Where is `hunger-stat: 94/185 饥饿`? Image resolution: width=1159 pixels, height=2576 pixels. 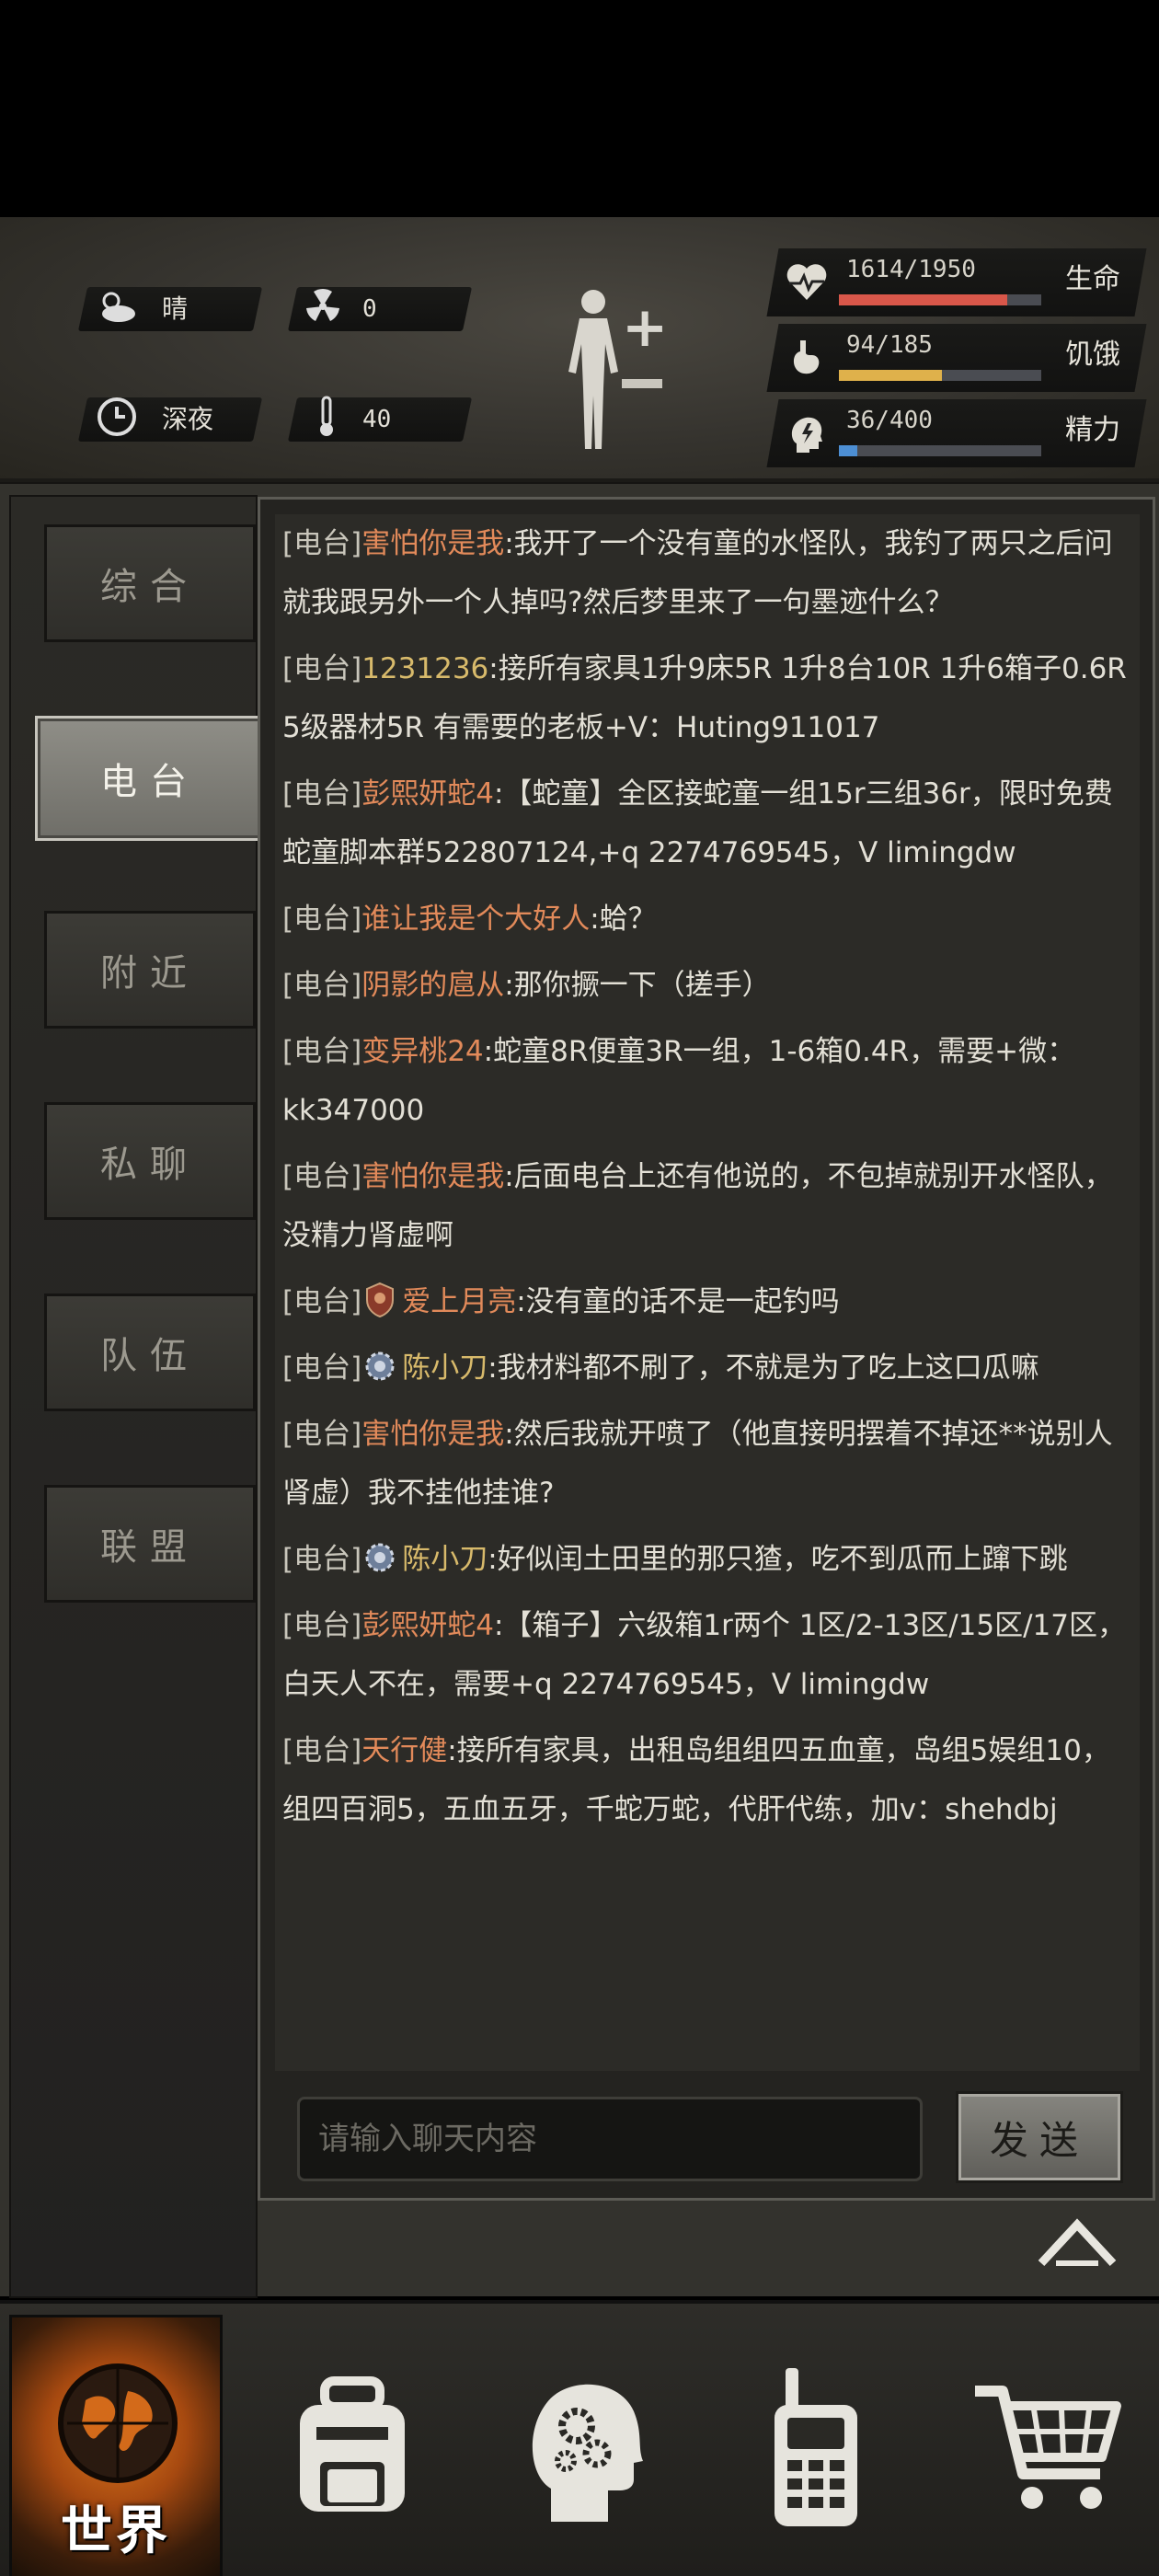
hunger-stat: 94/185 饥饿 is located at coordinates (956, 358).